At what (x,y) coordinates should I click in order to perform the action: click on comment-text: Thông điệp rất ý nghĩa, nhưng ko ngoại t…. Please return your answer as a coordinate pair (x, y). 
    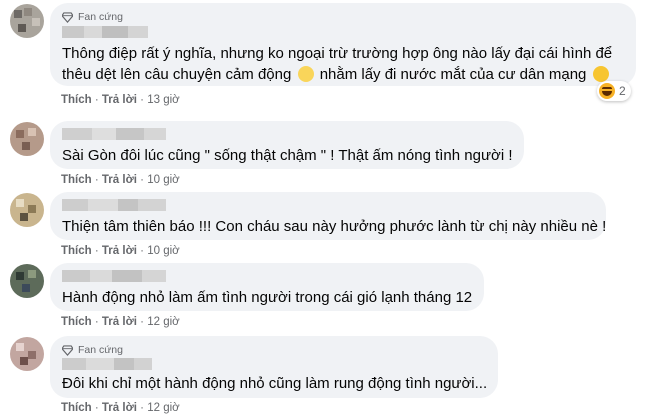
    Looking at the image, I should click on (337, 53).